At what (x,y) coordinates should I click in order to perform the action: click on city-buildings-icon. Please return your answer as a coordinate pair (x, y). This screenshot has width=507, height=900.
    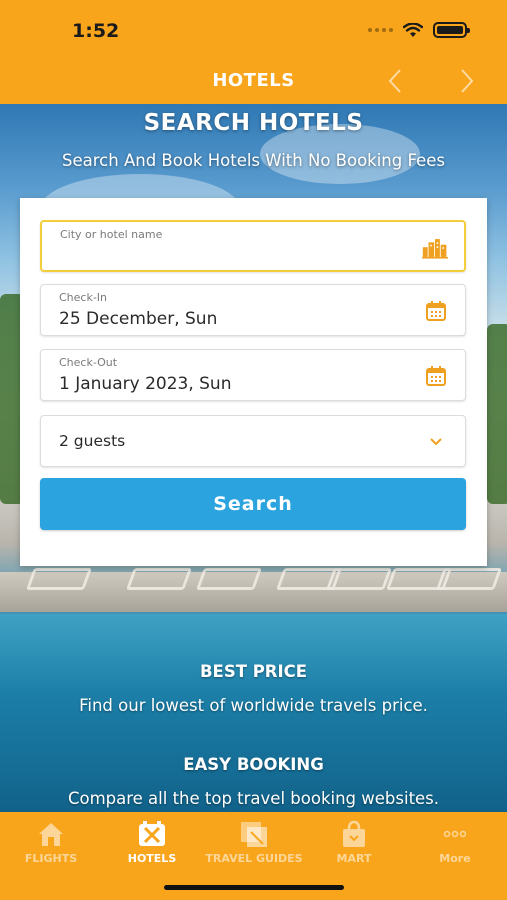
    Looking at the image, I should click on (435, 248).